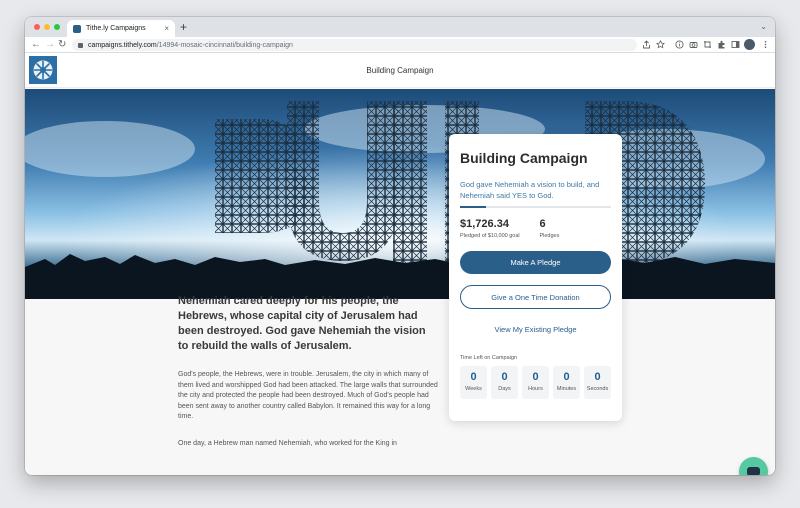  What do you see at coordinates (566, 389) in the screenshot?
I see `countdown-minutes-unit: Minutes` at bounding box center [566, 389].